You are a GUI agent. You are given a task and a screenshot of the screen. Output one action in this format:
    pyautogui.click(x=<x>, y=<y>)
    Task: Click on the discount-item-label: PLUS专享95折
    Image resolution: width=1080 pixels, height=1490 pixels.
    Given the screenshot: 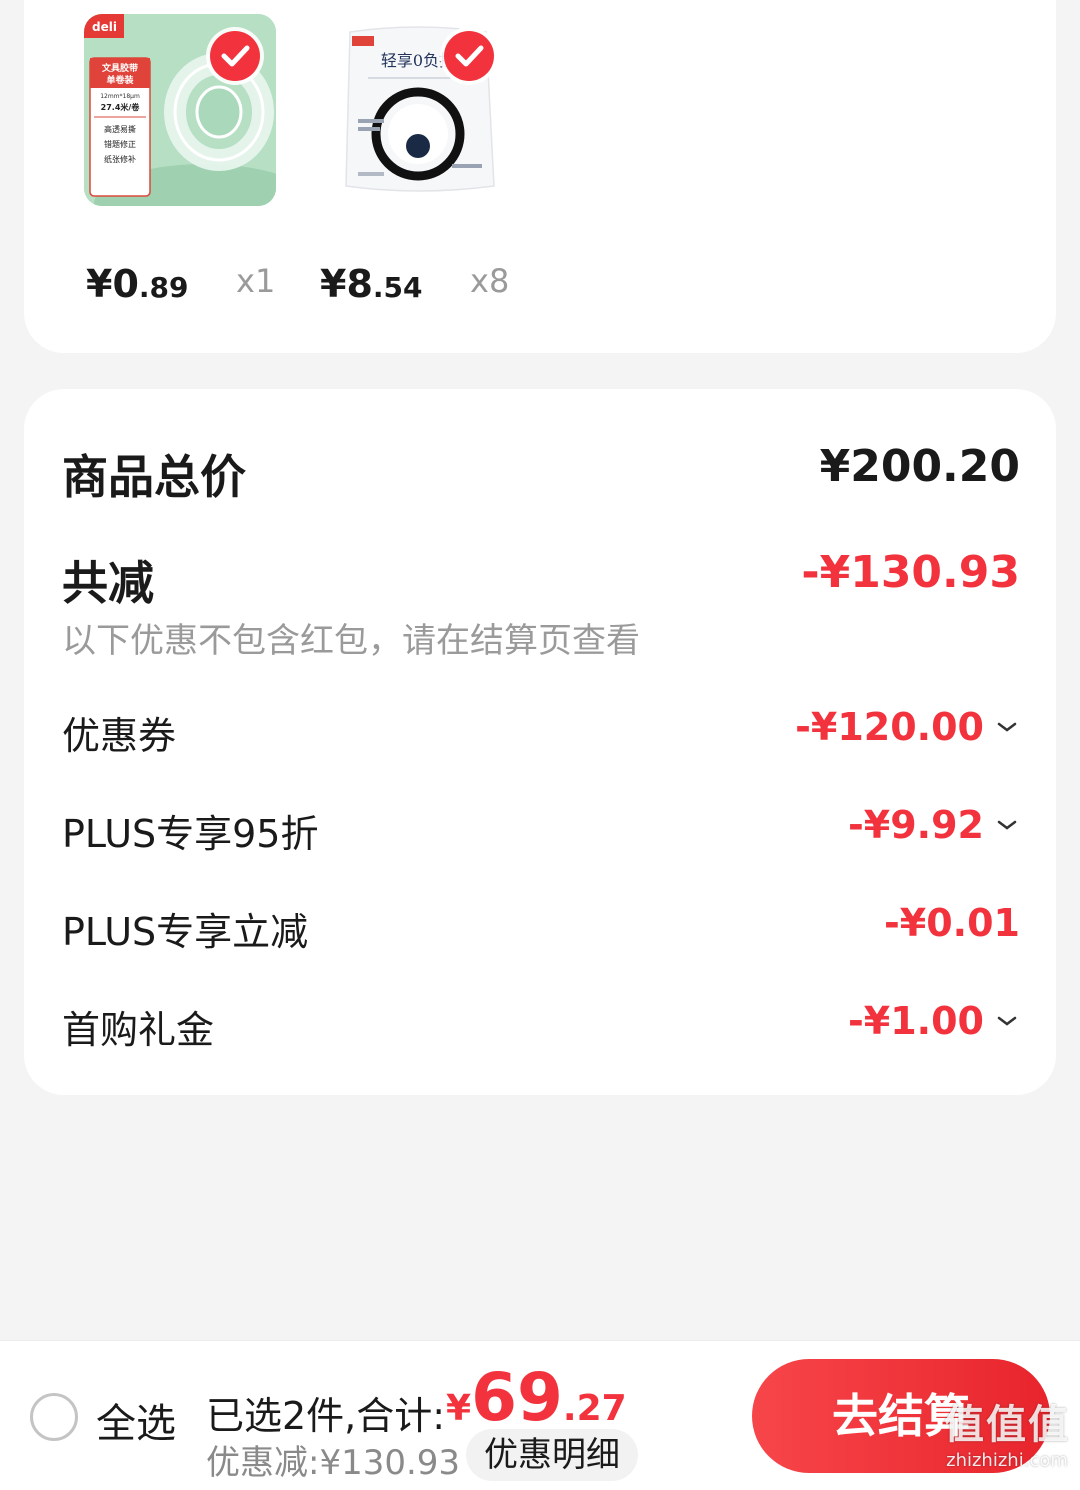 What is the action you would take?
    pyautogui.click(x=190, y=834)
    